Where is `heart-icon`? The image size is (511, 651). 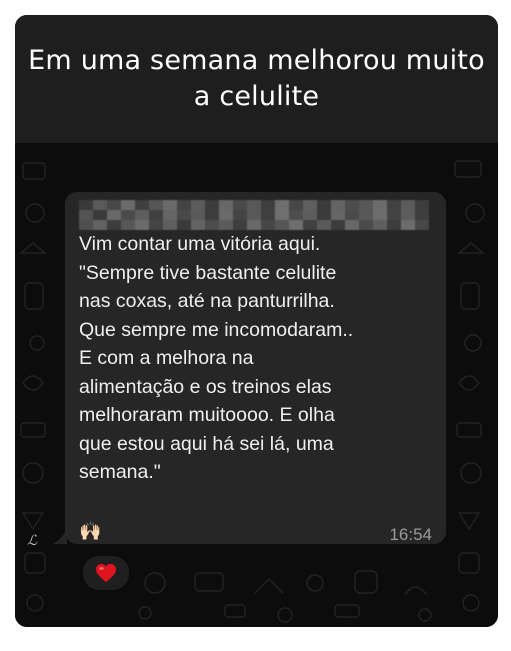
heart-icon is located at coordinates (106, 573).